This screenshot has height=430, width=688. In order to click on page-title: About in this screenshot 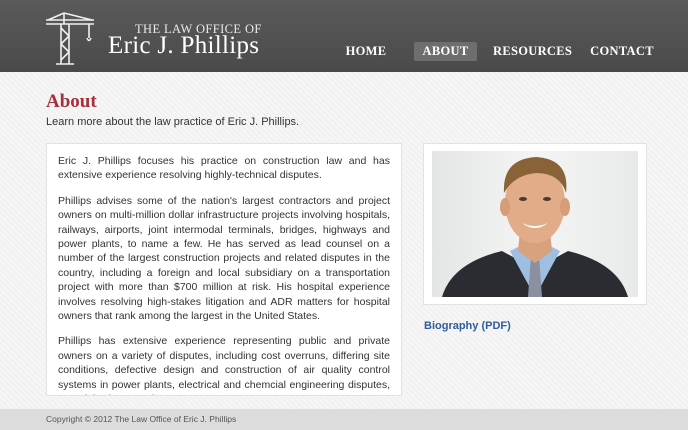, I will do `click(71, 101)`.